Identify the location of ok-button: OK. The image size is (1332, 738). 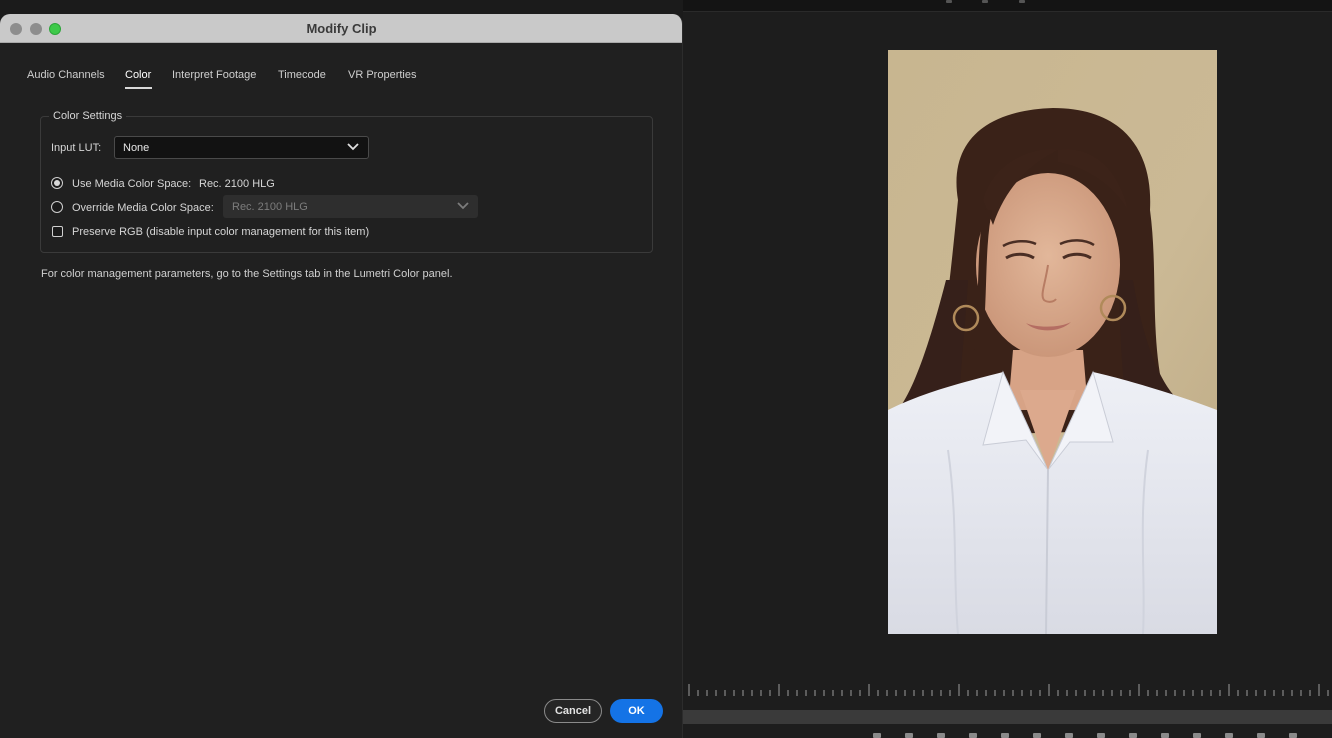
(636, 711).